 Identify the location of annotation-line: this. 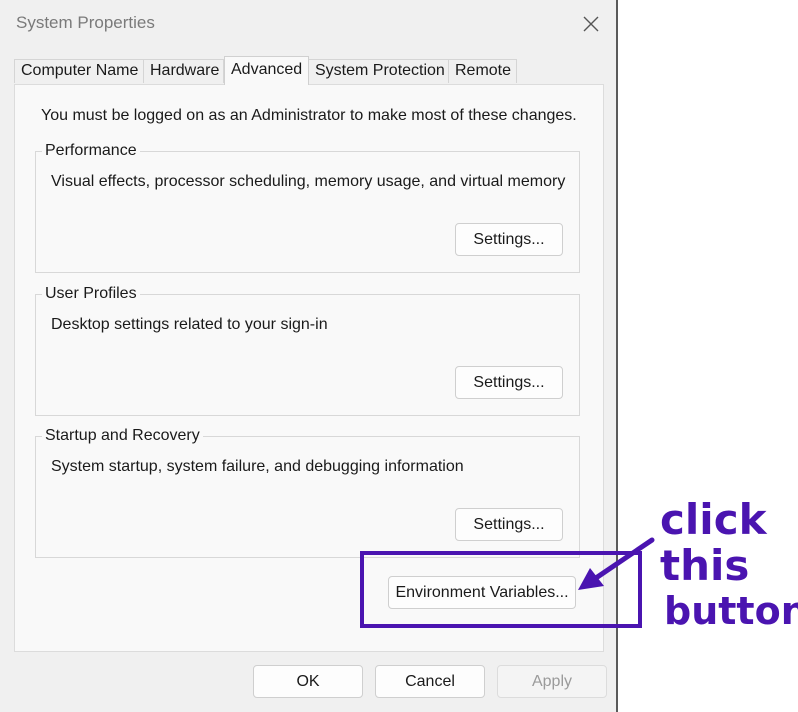
(704, 565).